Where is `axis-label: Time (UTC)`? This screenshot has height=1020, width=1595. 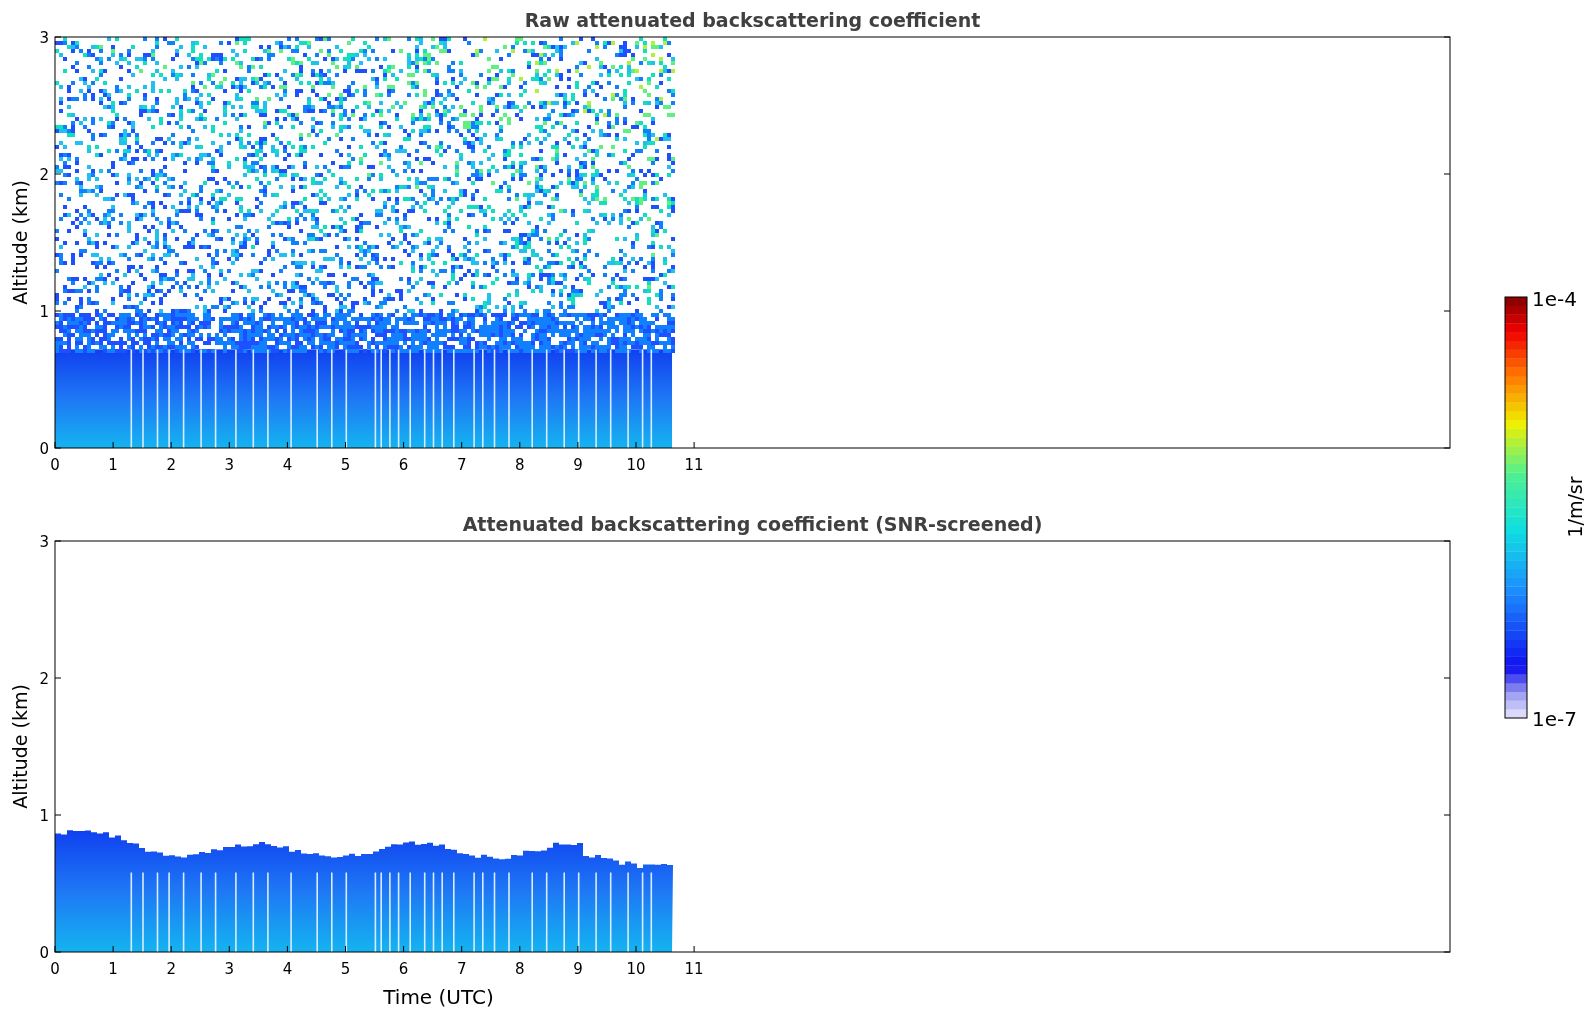 axis-label: Time (UTC) is located at coordinates (438, 997).